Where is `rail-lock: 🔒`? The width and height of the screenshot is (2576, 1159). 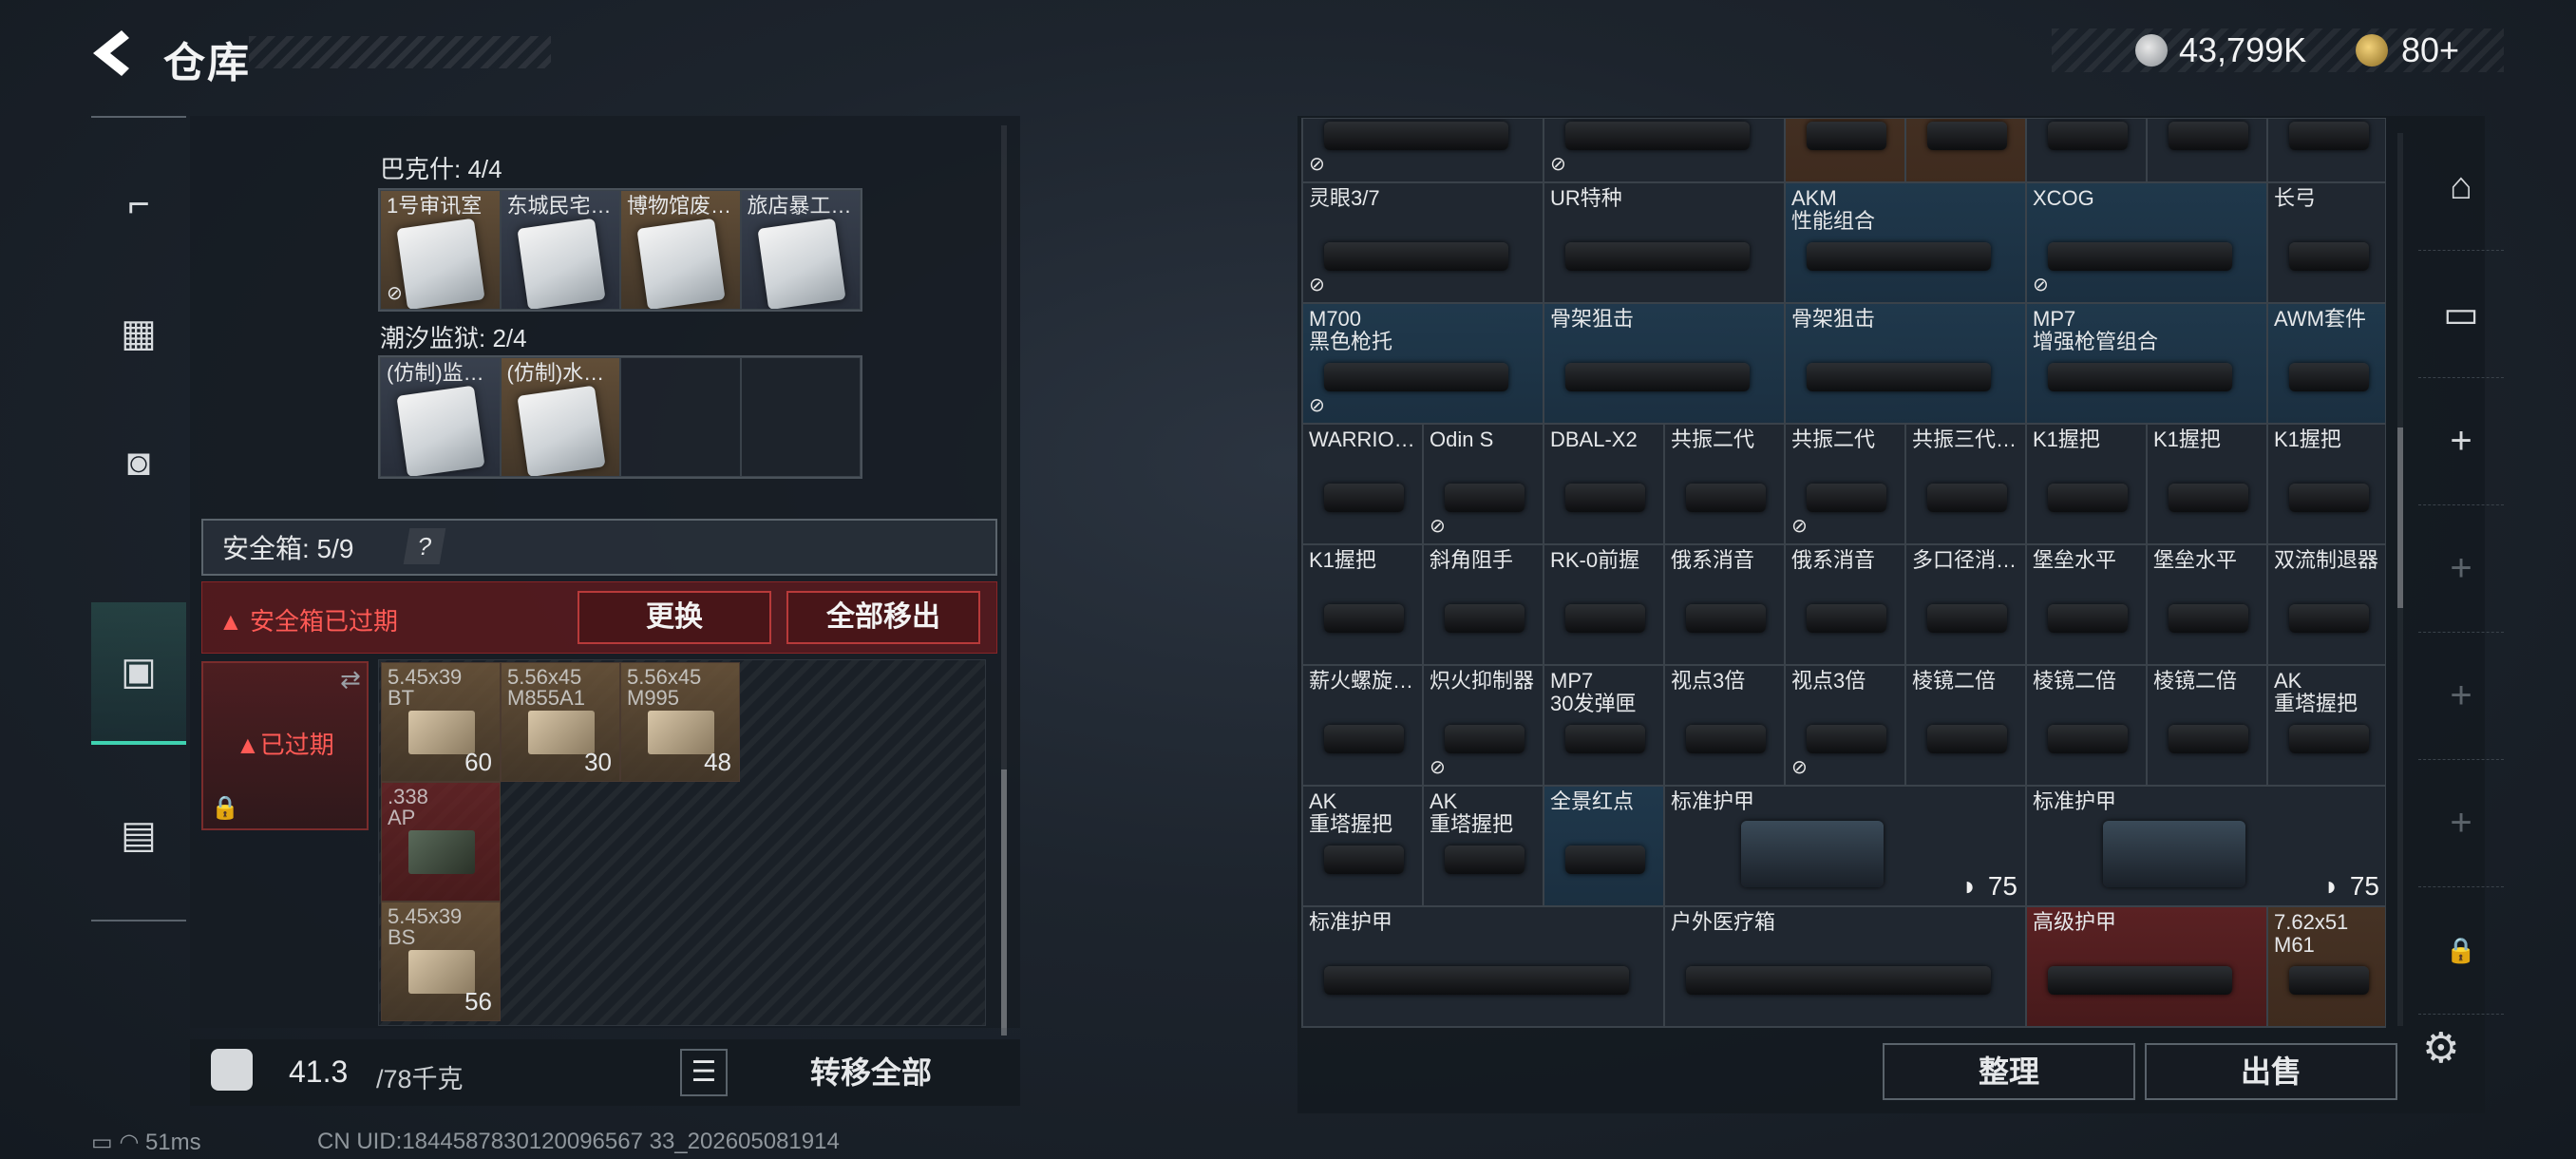 rail-lock: 🔒 is located at coordinates (2461, 951).